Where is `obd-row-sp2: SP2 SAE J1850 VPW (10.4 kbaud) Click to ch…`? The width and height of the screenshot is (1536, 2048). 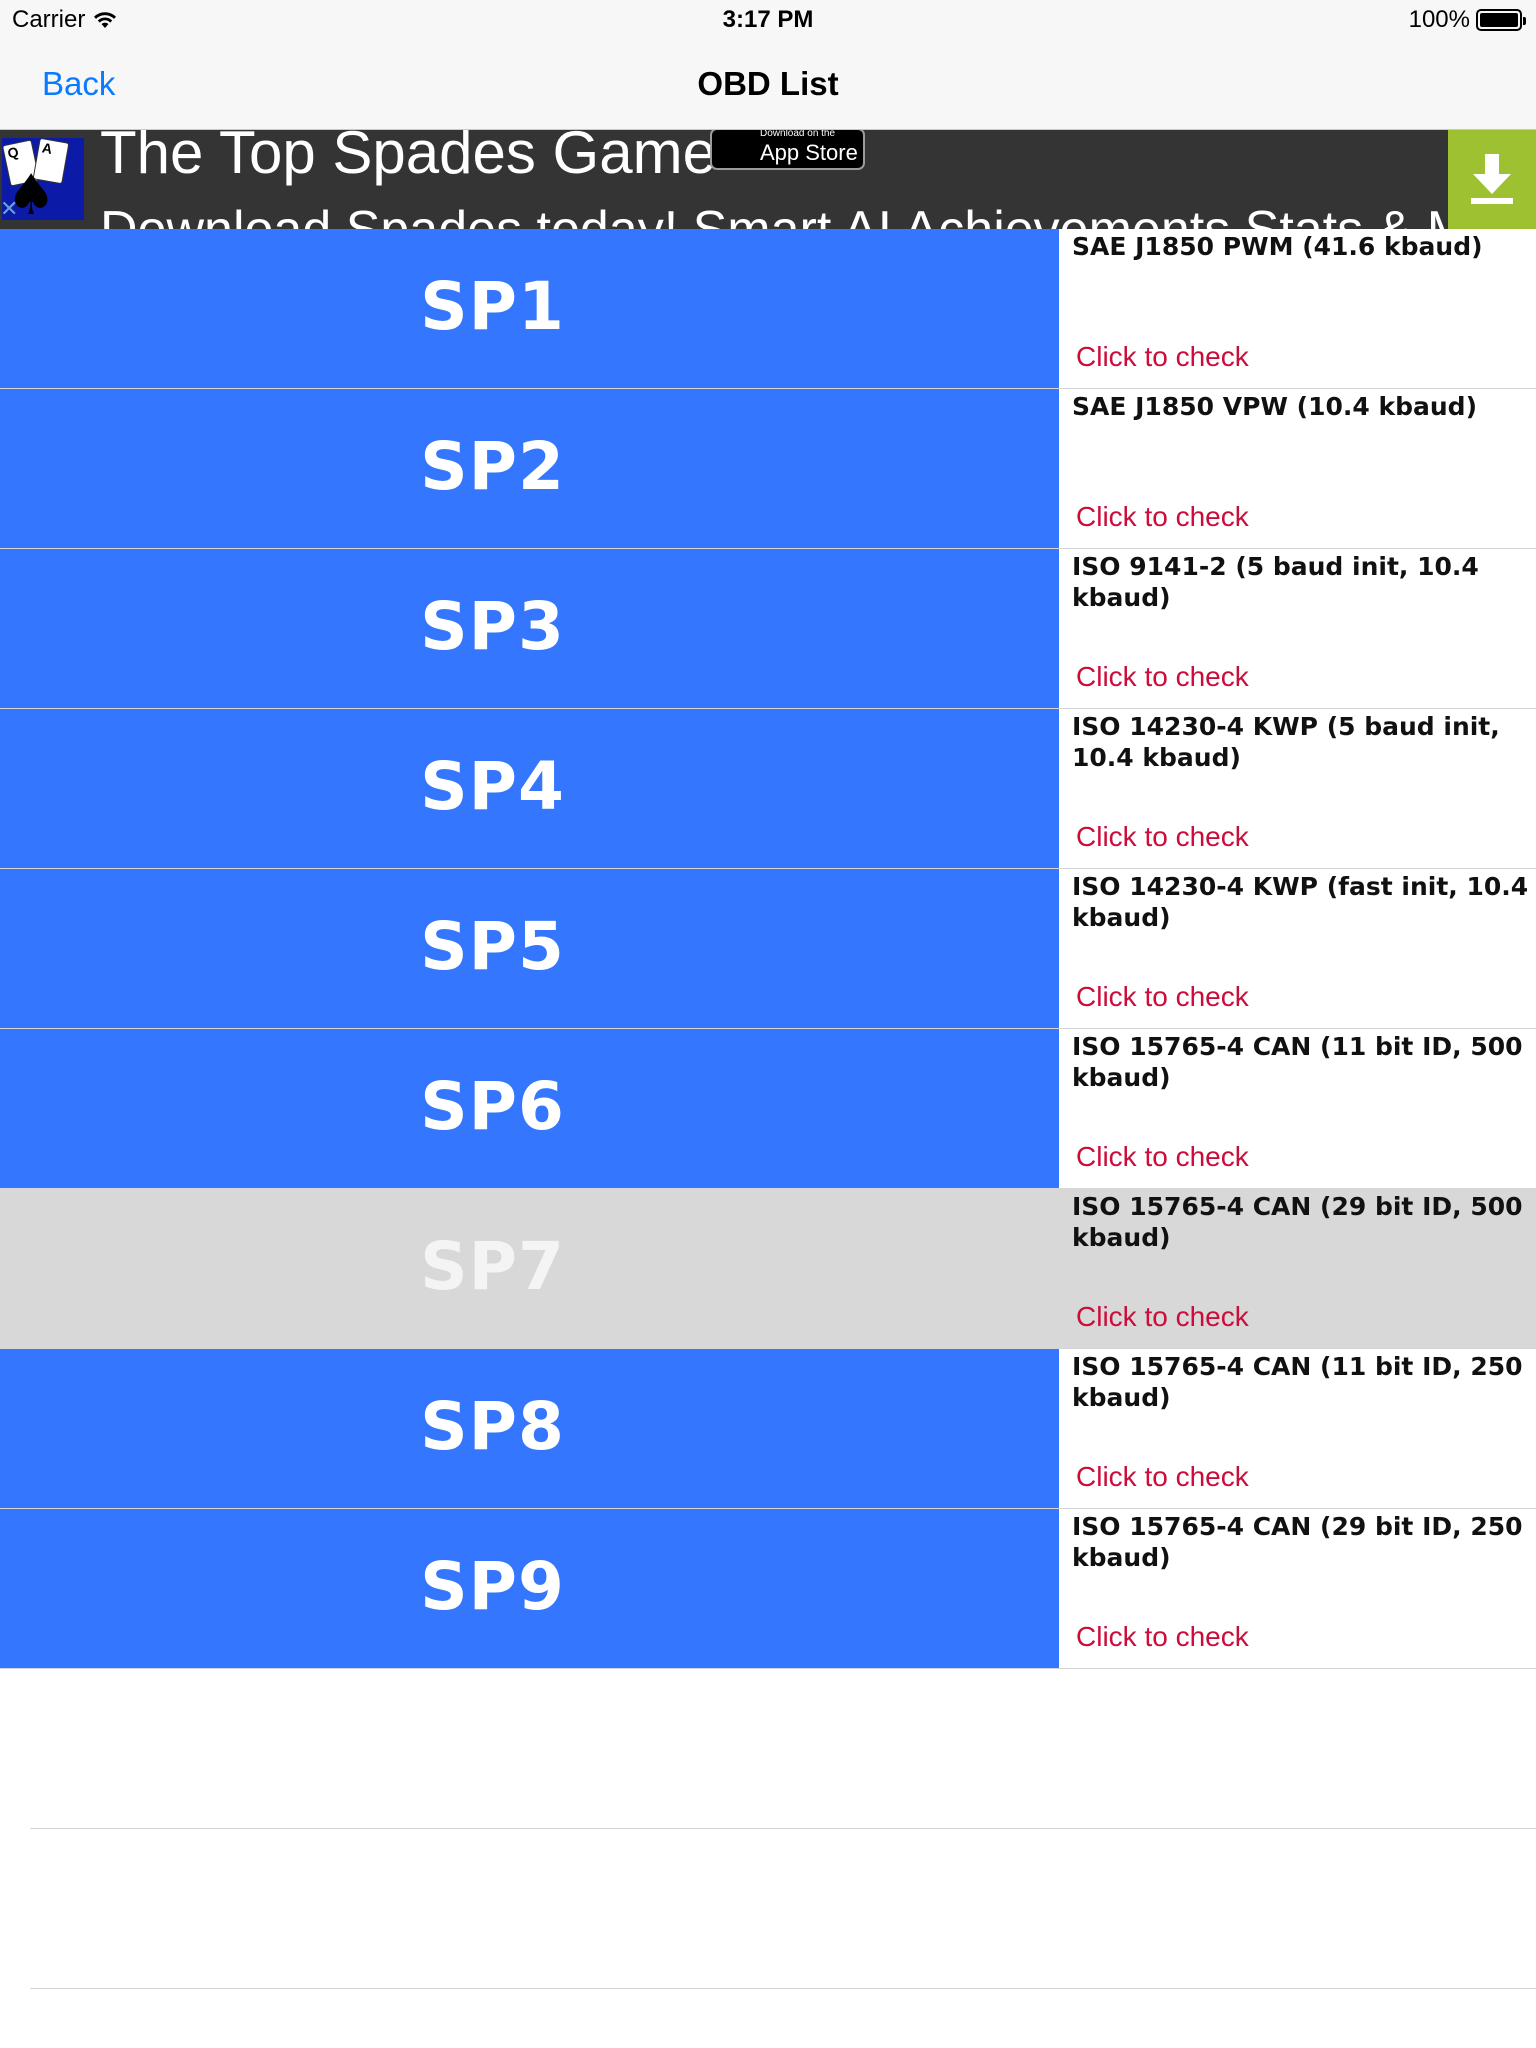
obd-row-sp2: SP2 SAE J1850 VPW (10.4 kbaud) Click to ch… is located at coordinates (768, 469).